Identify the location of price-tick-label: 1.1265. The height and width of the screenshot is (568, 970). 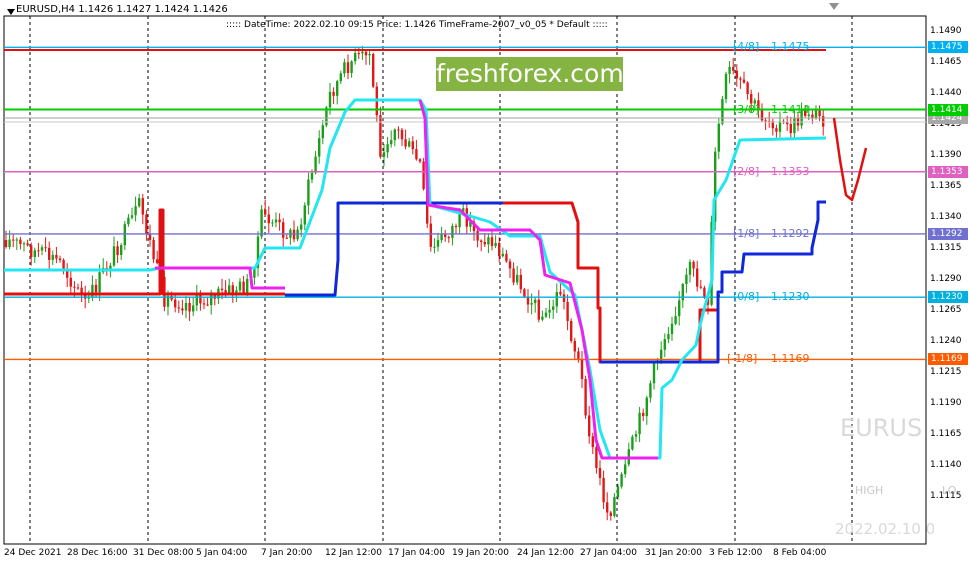
(946, 310).